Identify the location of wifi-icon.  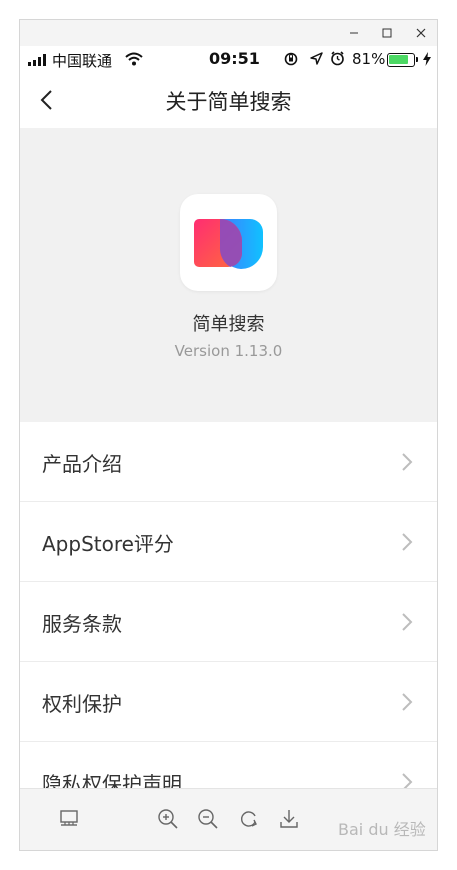
(134, 59).